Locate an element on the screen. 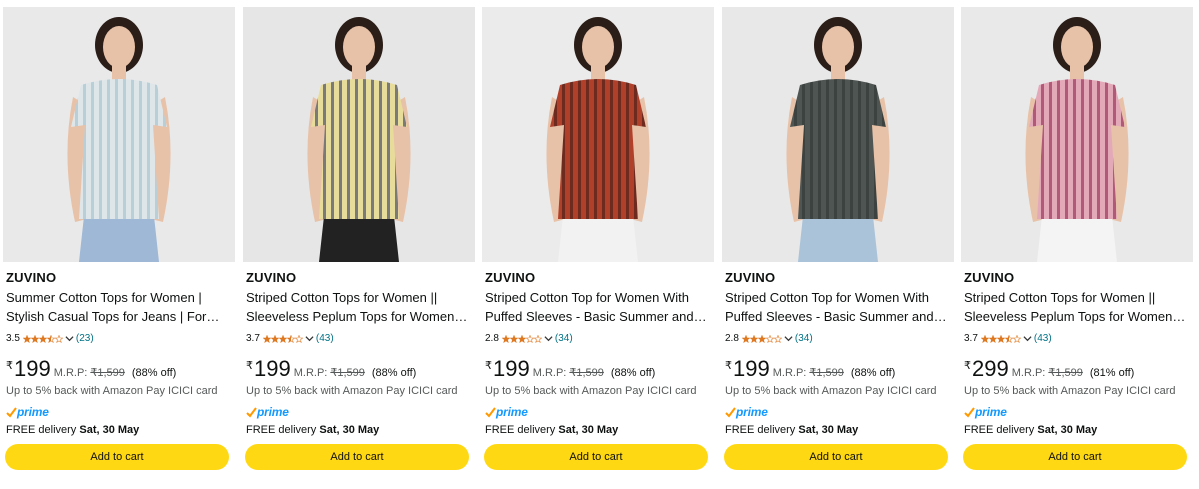 The height and width of the screenshot is (489, 1199). review-count-link: (23) is located at coordinates (85, 338).